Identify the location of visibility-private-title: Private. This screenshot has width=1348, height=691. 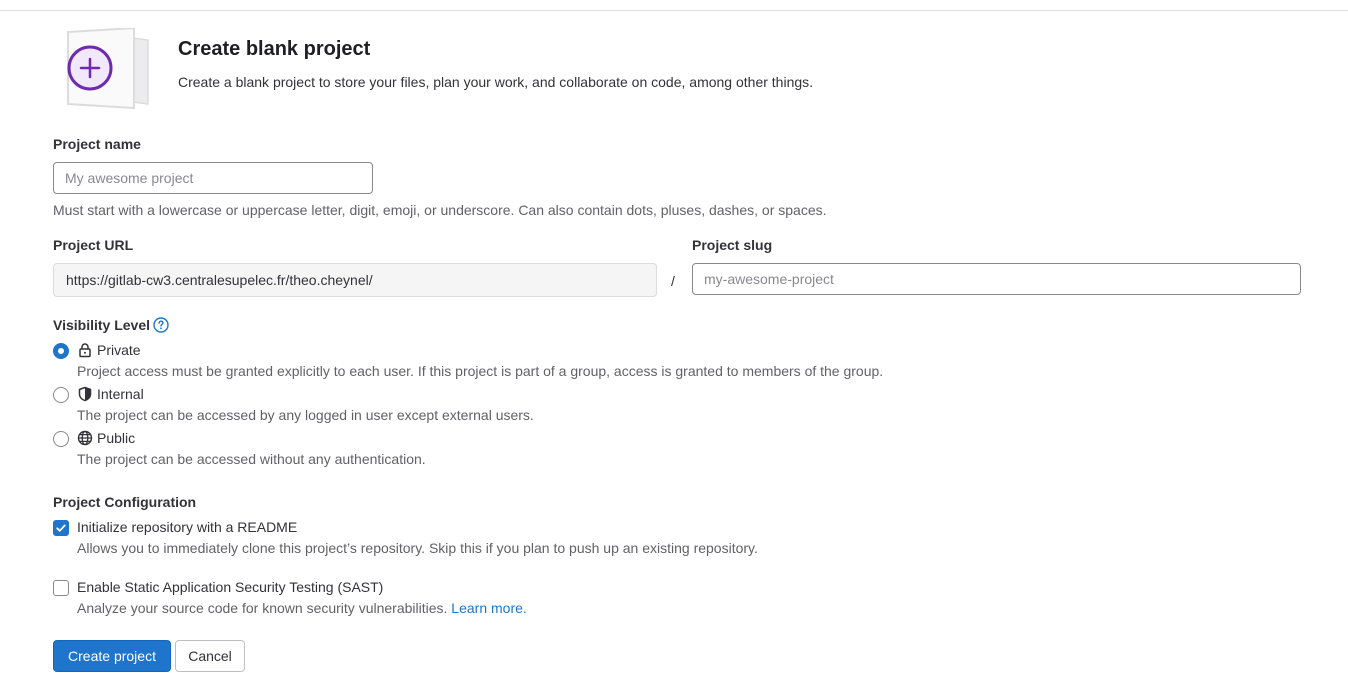
(119, 350).